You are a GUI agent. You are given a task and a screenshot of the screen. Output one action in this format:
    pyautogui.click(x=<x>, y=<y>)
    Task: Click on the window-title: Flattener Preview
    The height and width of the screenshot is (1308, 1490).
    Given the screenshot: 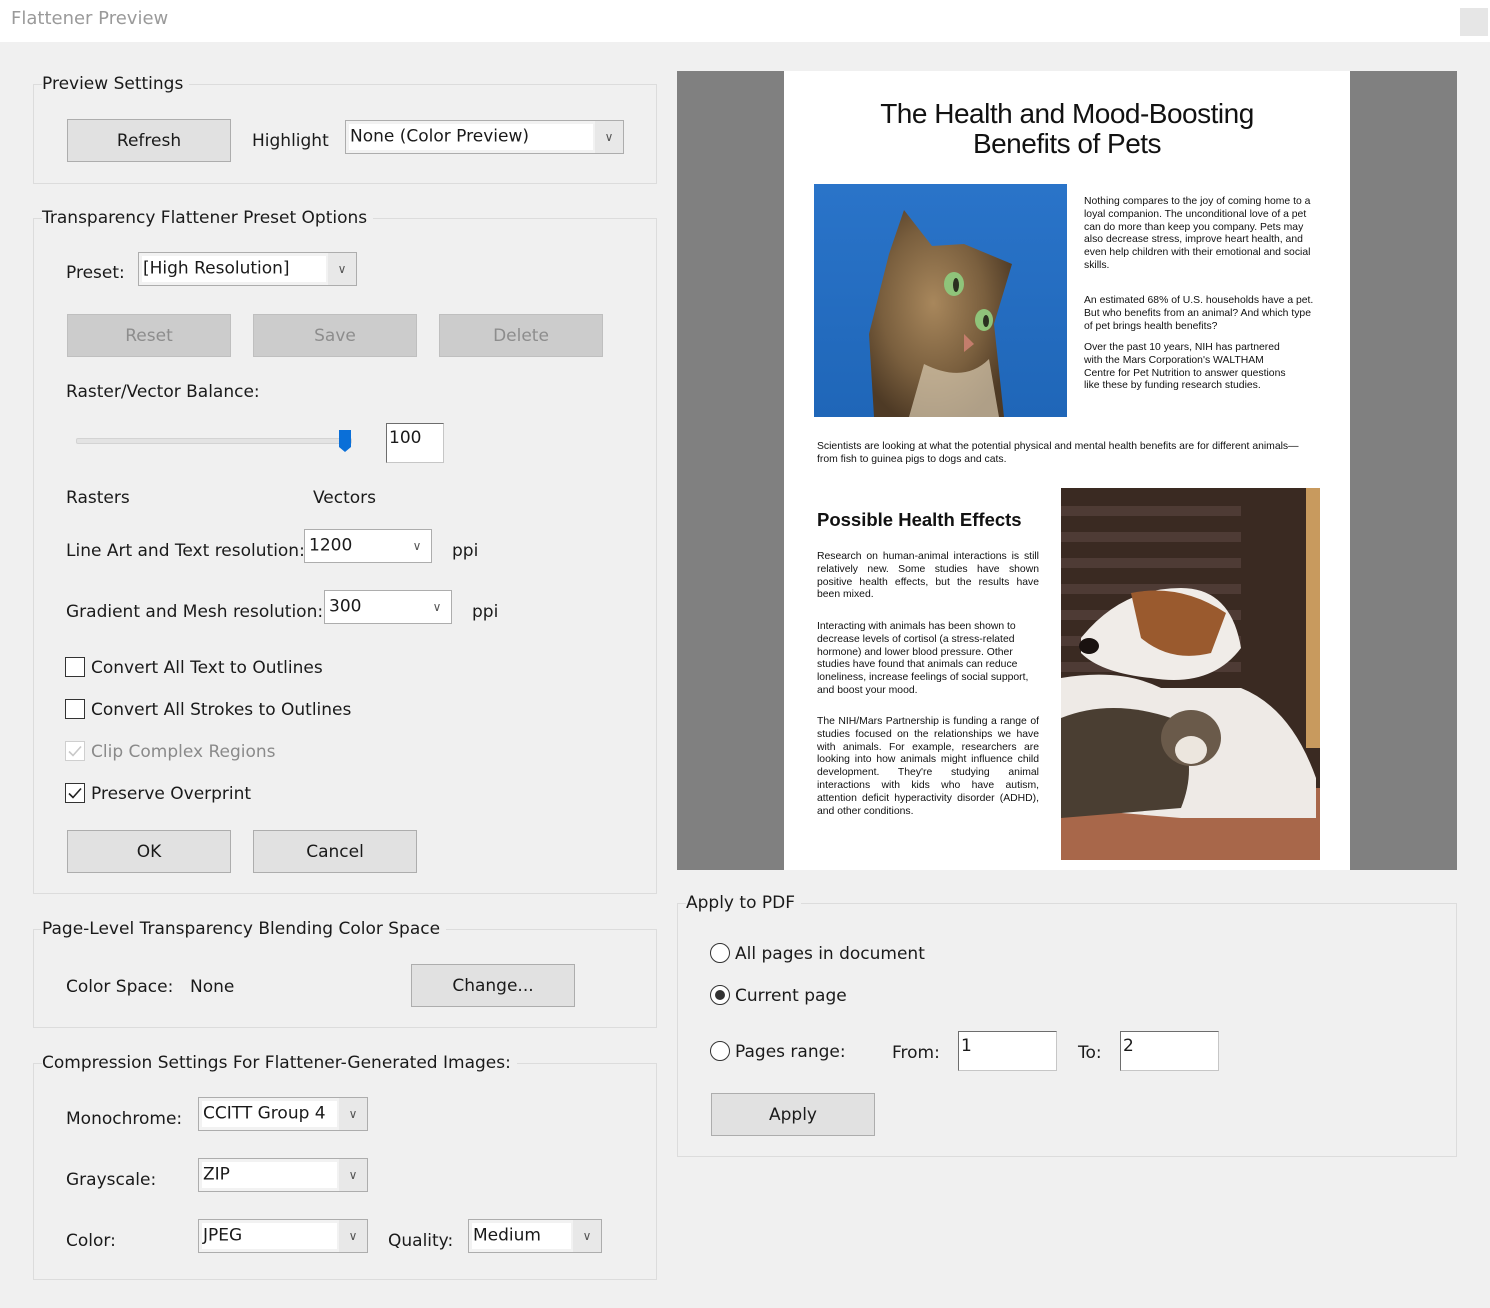 What is the action you would take?
    pyautogui.click(x=90, y=18)
    